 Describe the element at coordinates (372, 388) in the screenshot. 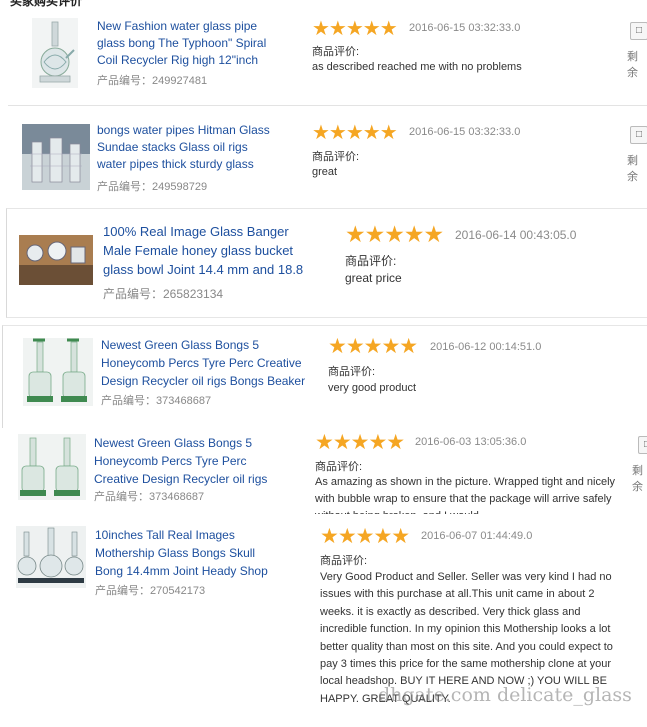

I see `review-comment: very good product` at that location.